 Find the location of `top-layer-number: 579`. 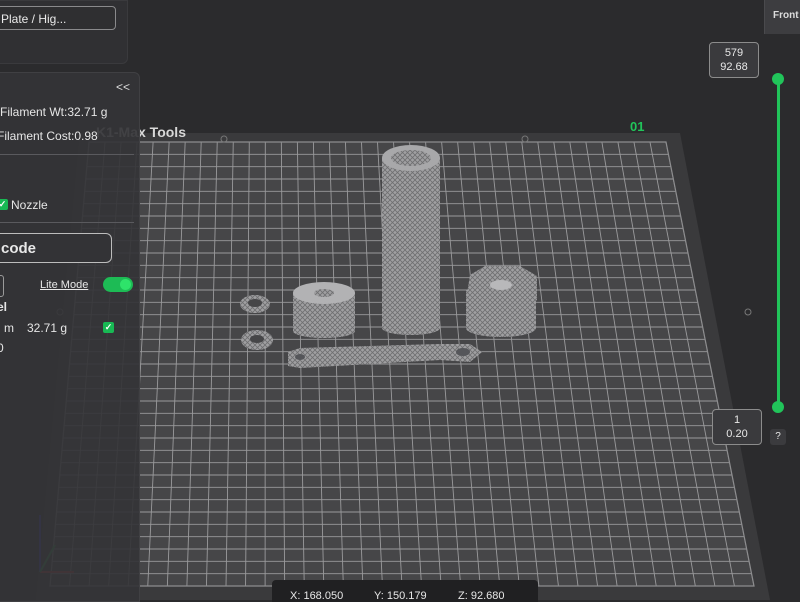

top-layer-number: 579 is located at coordinates (734, 53).